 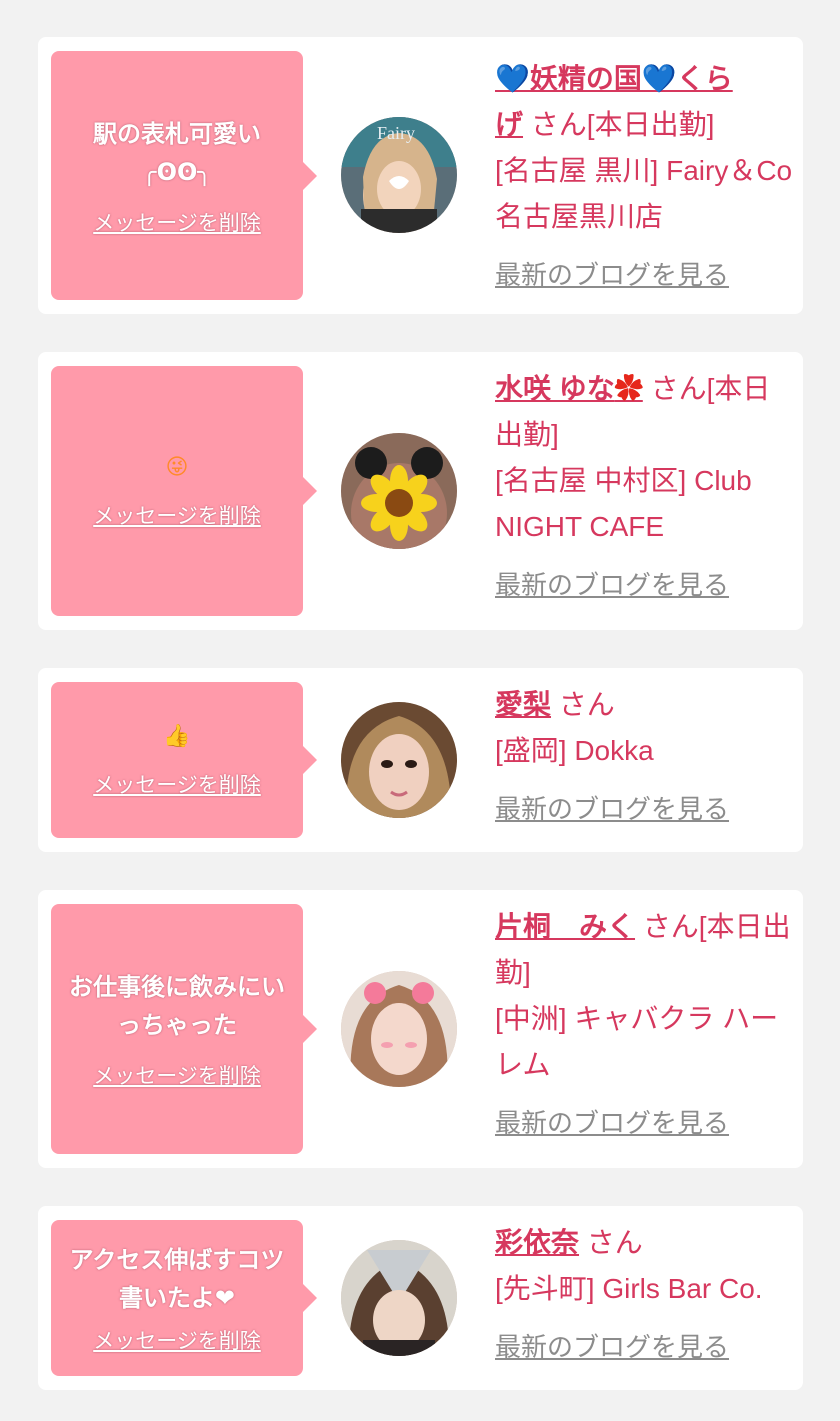 I want to click on name-line: 💙妖精の国💙くら げ さん[本日出勤], so click(x=645, y=102).